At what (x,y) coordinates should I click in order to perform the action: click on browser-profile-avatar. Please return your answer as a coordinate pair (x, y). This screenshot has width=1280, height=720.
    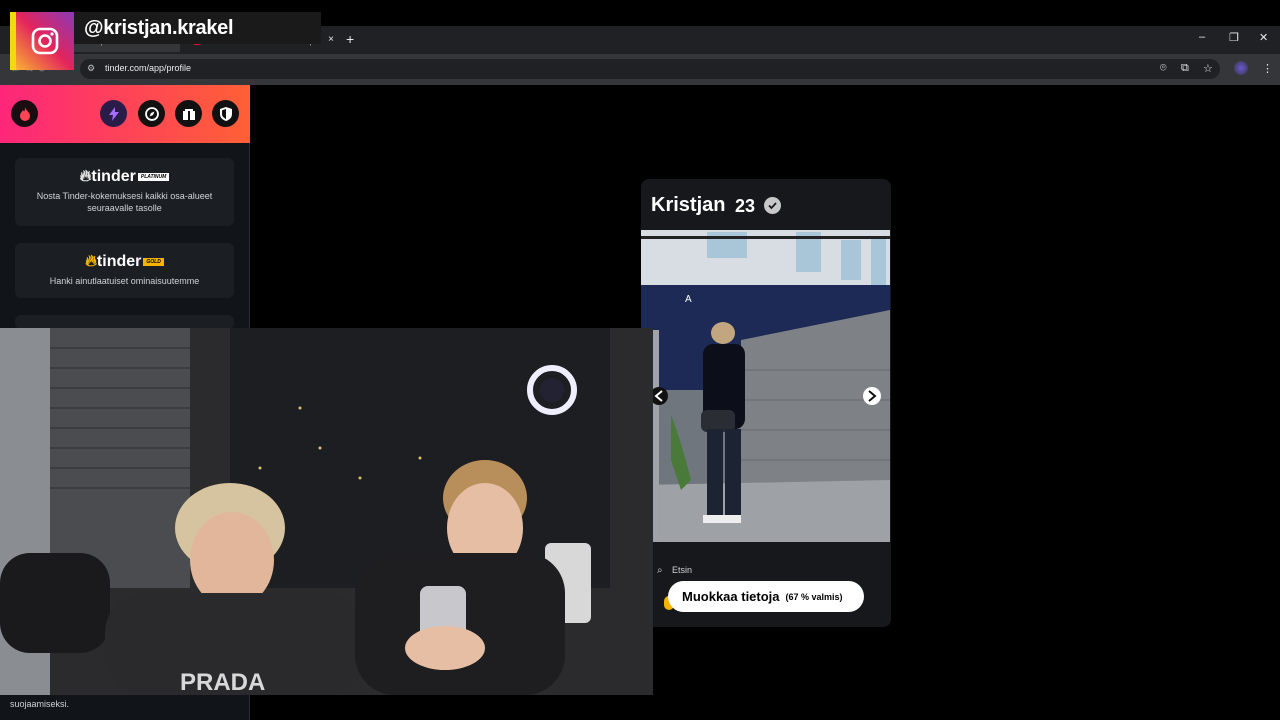
    Looking at the image, I should click on (1241, 68).